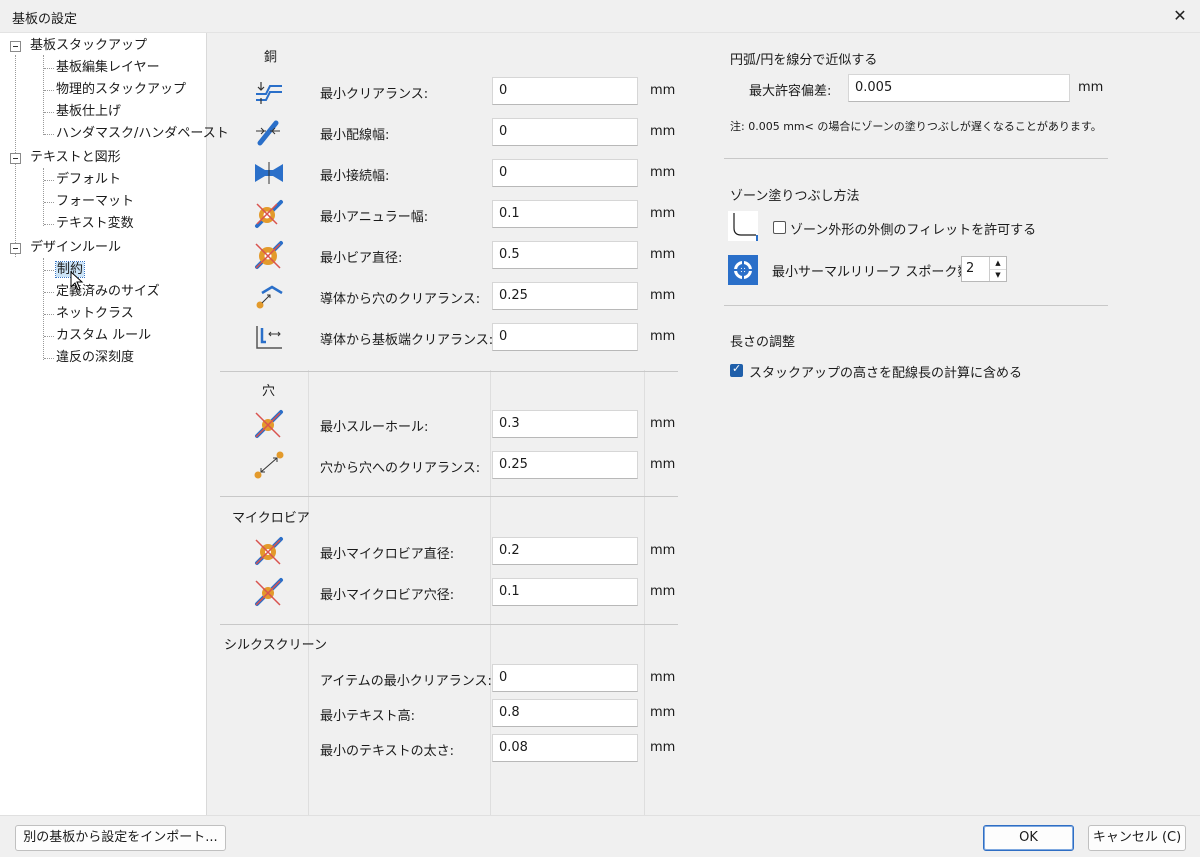  What do you see at coordinates (407, 340) in the screenshot?
I see `edge-clearance-label: 導体から基板端クリアランス:` at bounding box center [407, 340].